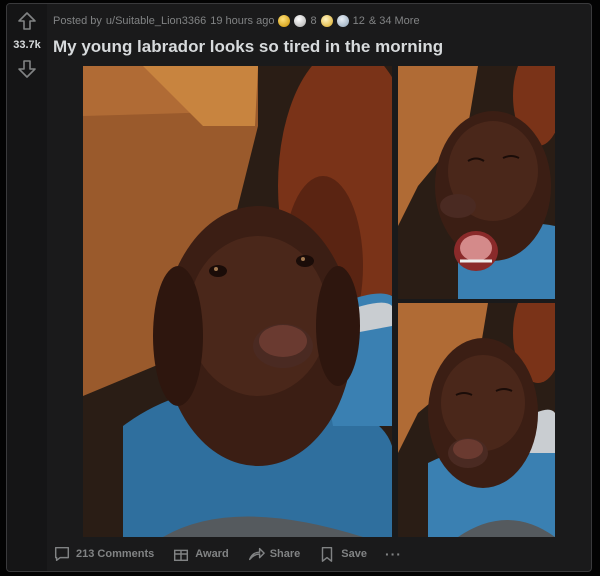 This screenshot has width=600, height=576. I want to click on award-button: Award, so click(200, 554).